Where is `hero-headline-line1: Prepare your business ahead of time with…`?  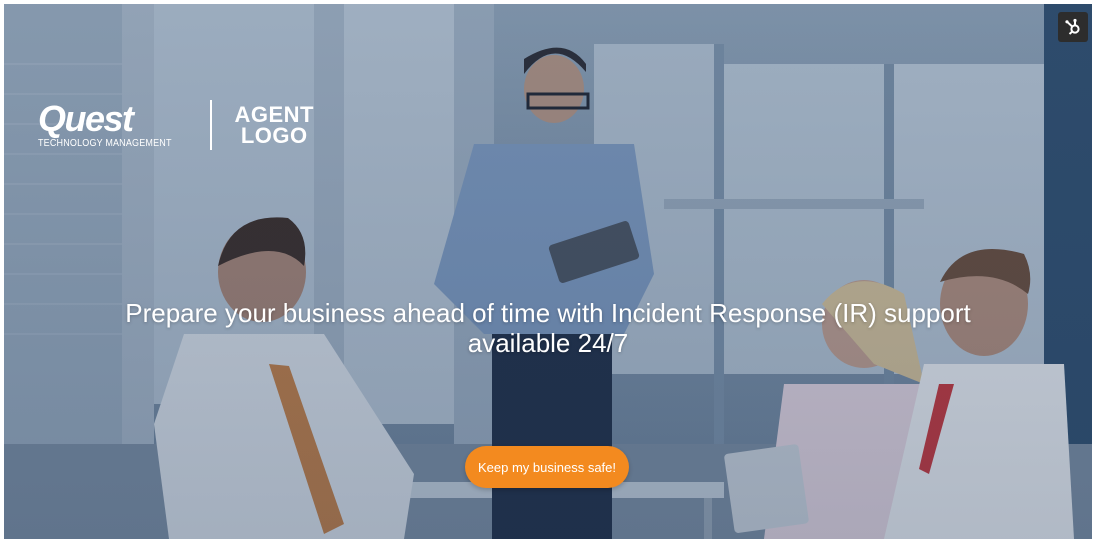 hero-headline-line1: Prepare your business ahead of time with… is located at coordinates (548, 313).